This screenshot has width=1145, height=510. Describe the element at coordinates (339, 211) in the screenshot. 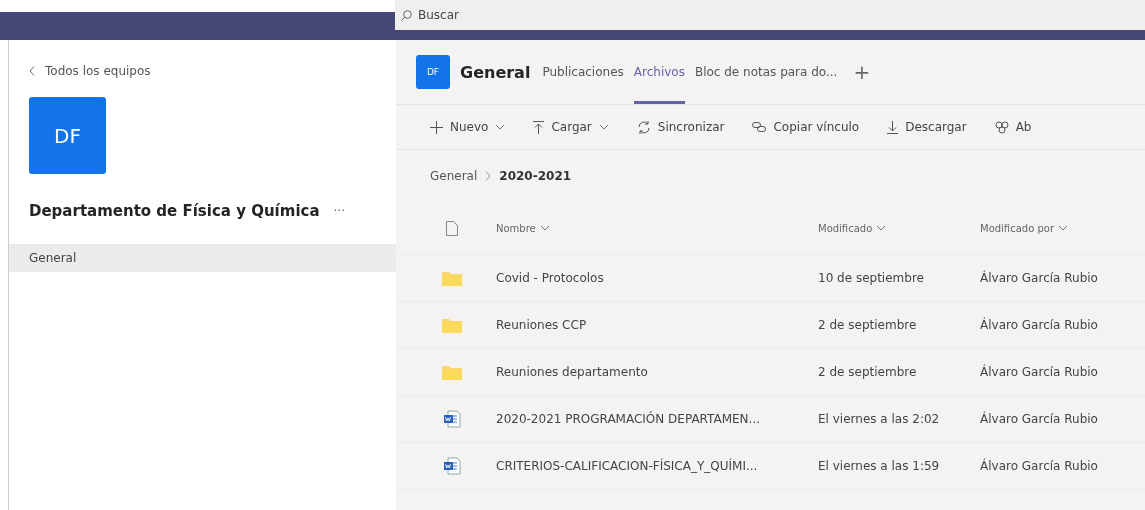

I see `more-options-button: ···` at that location.